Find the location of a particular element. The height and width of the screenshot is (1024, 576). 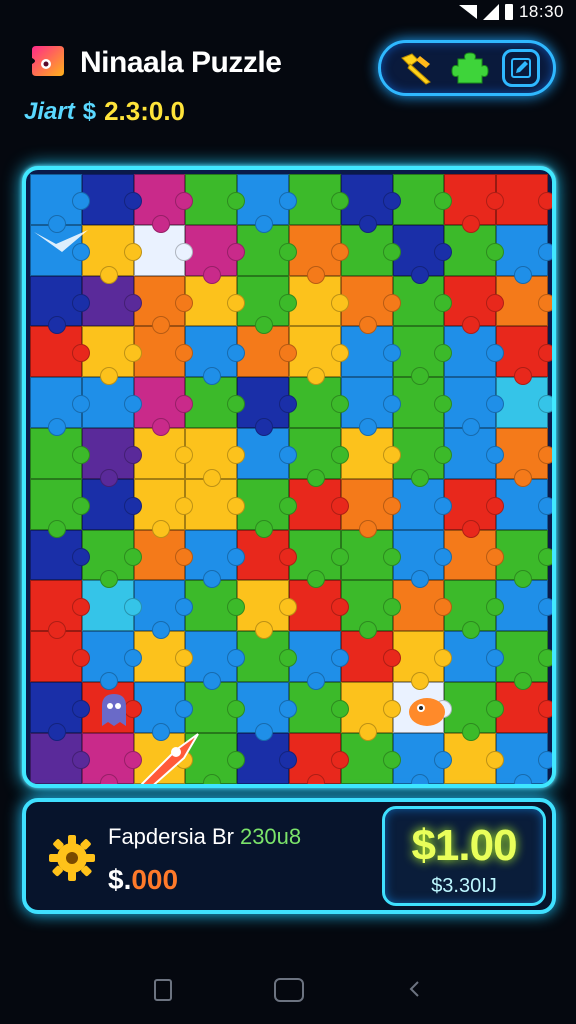

status-icons: 18:30 is located at coordinates (511, 12).